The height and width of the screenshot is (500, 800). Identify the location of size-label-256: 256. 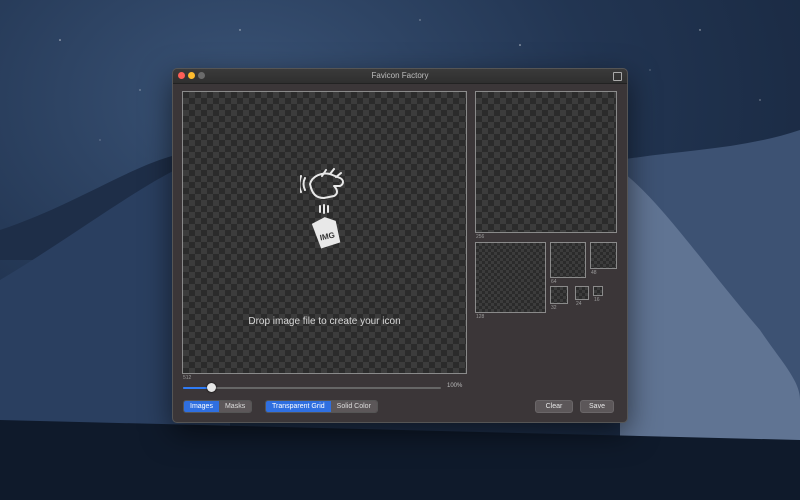
(480, 237).